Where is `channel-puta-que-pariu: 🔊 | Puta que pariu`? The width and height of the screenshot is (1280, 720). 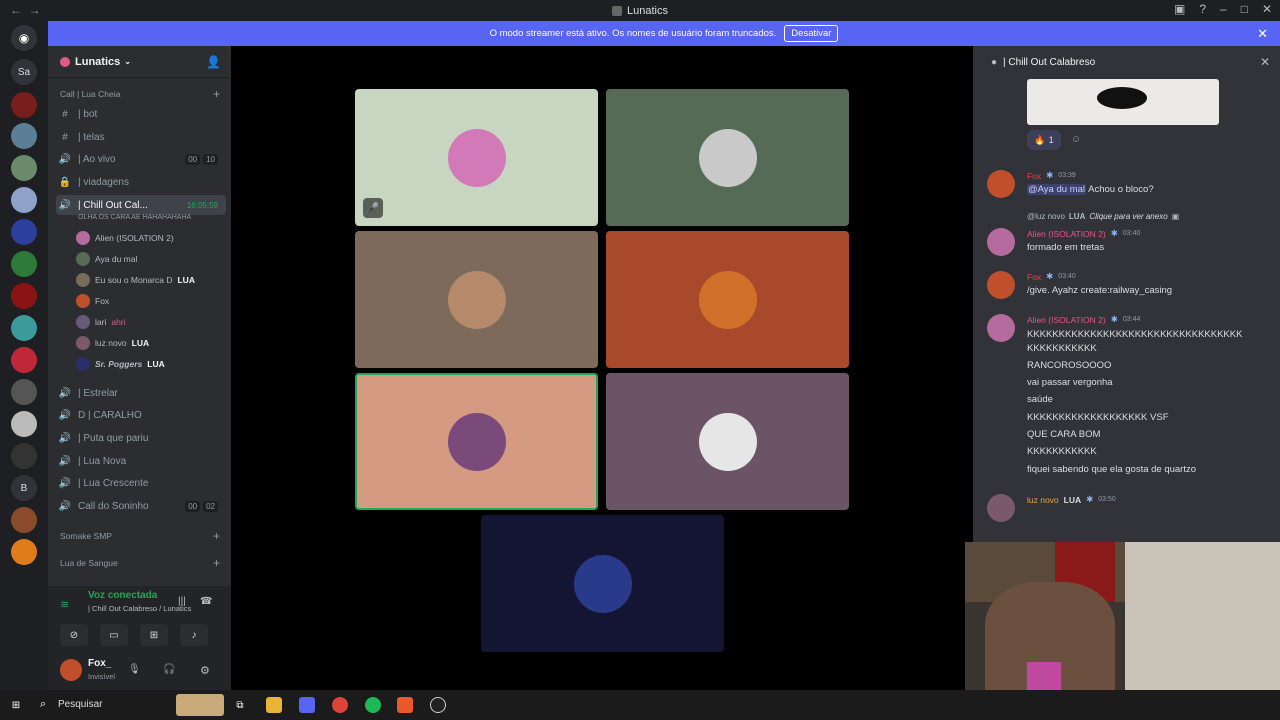
channel-puta-que-pariu: 🔊 | Puta que pariu is located at coordinates (141, 438).